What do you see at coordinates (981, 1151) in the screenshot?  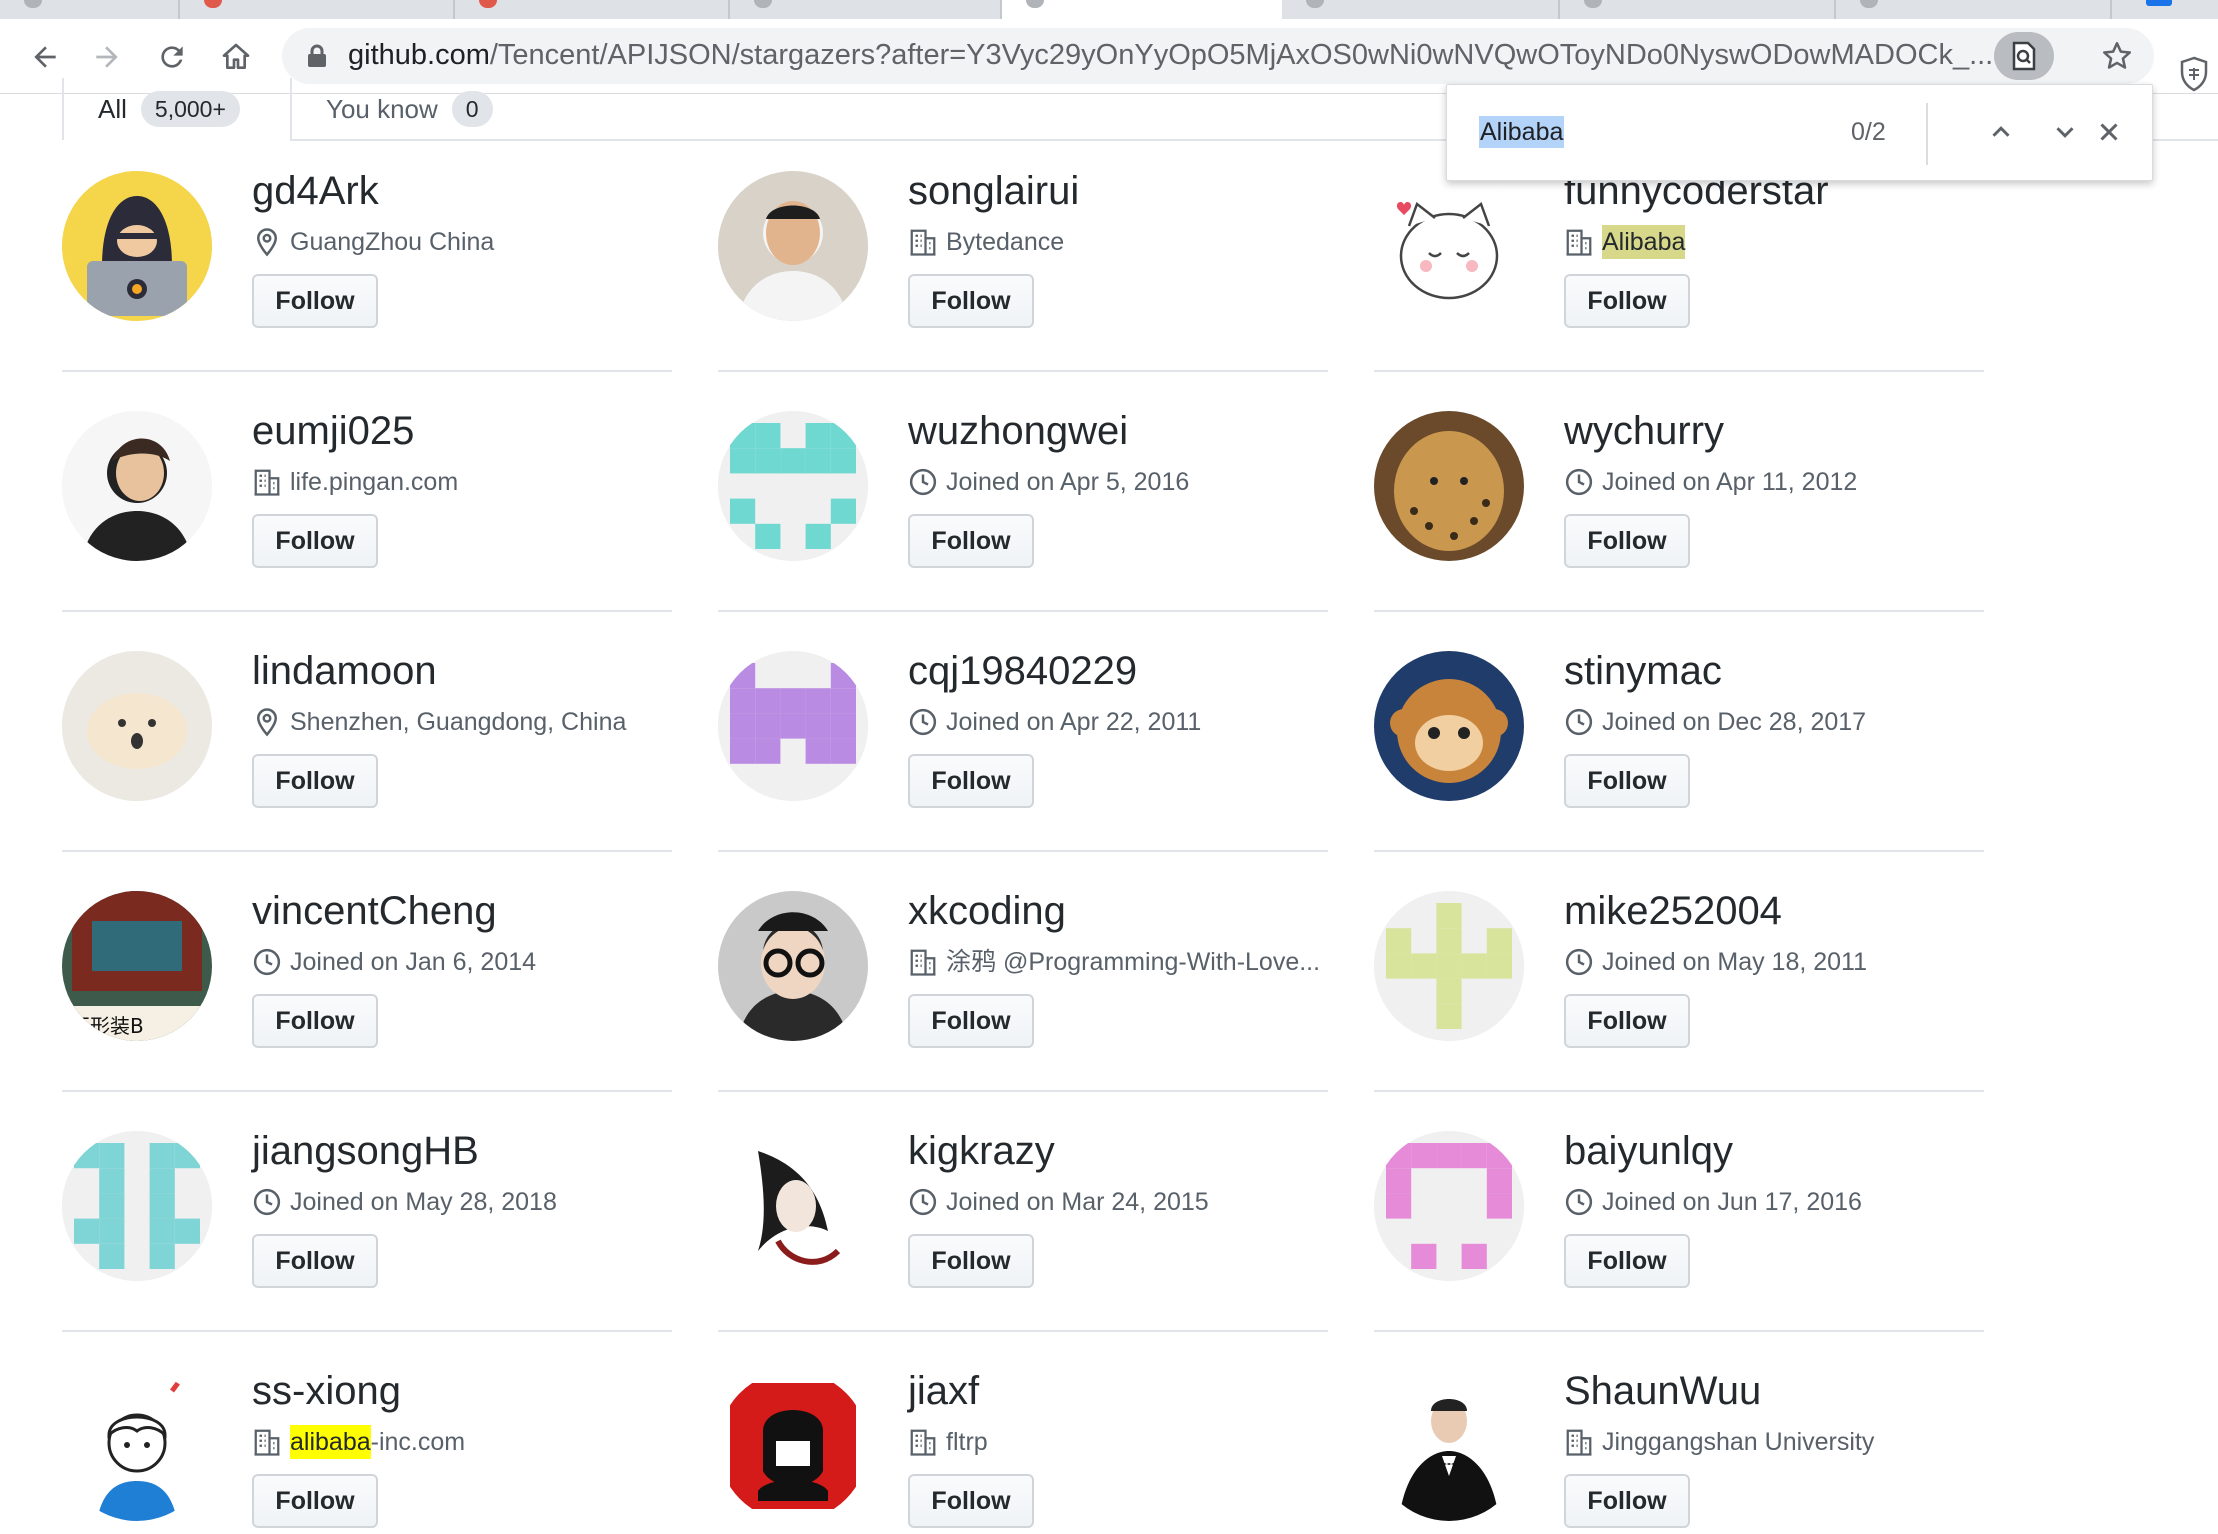 I see `username-link: kigkrazy` at bounding box center [981, 1151].